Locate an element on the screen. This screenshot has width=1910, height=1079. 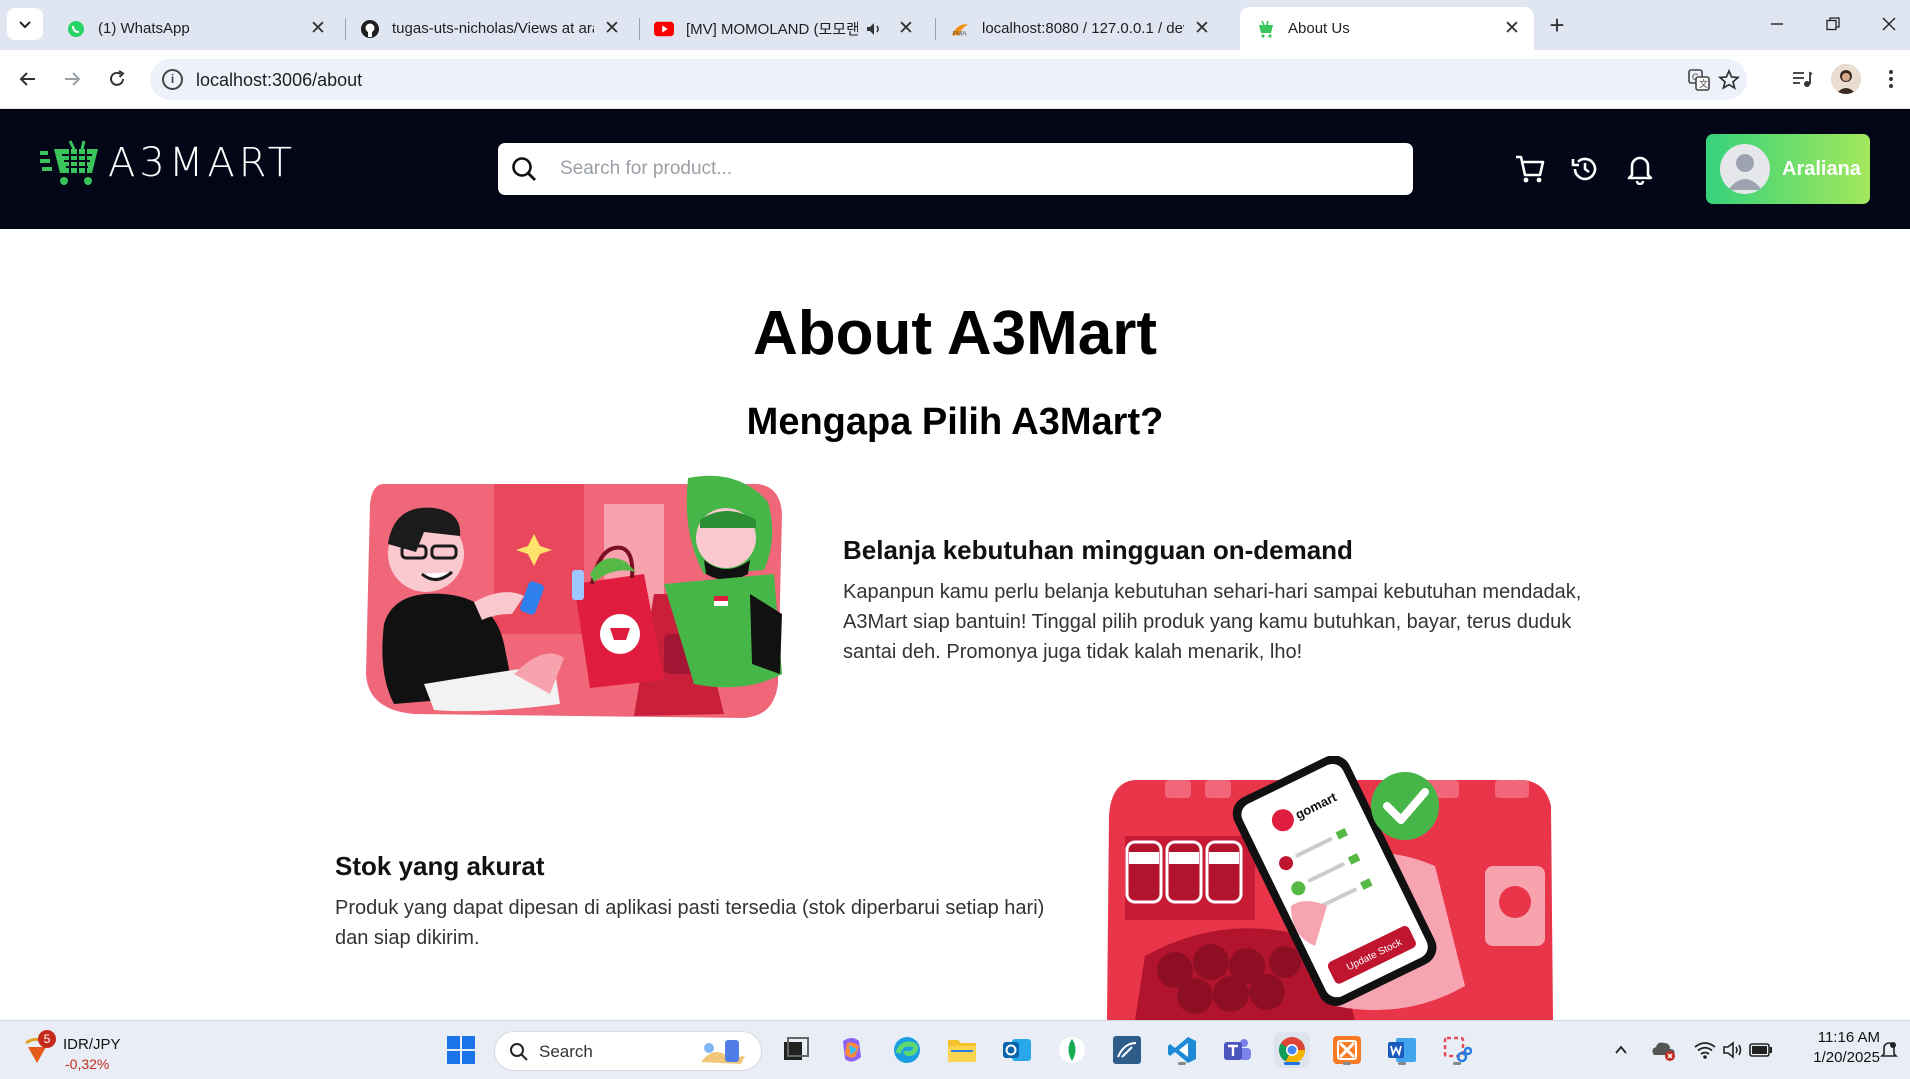
user-placeholder-icon is located at coordinates (1745, 172).